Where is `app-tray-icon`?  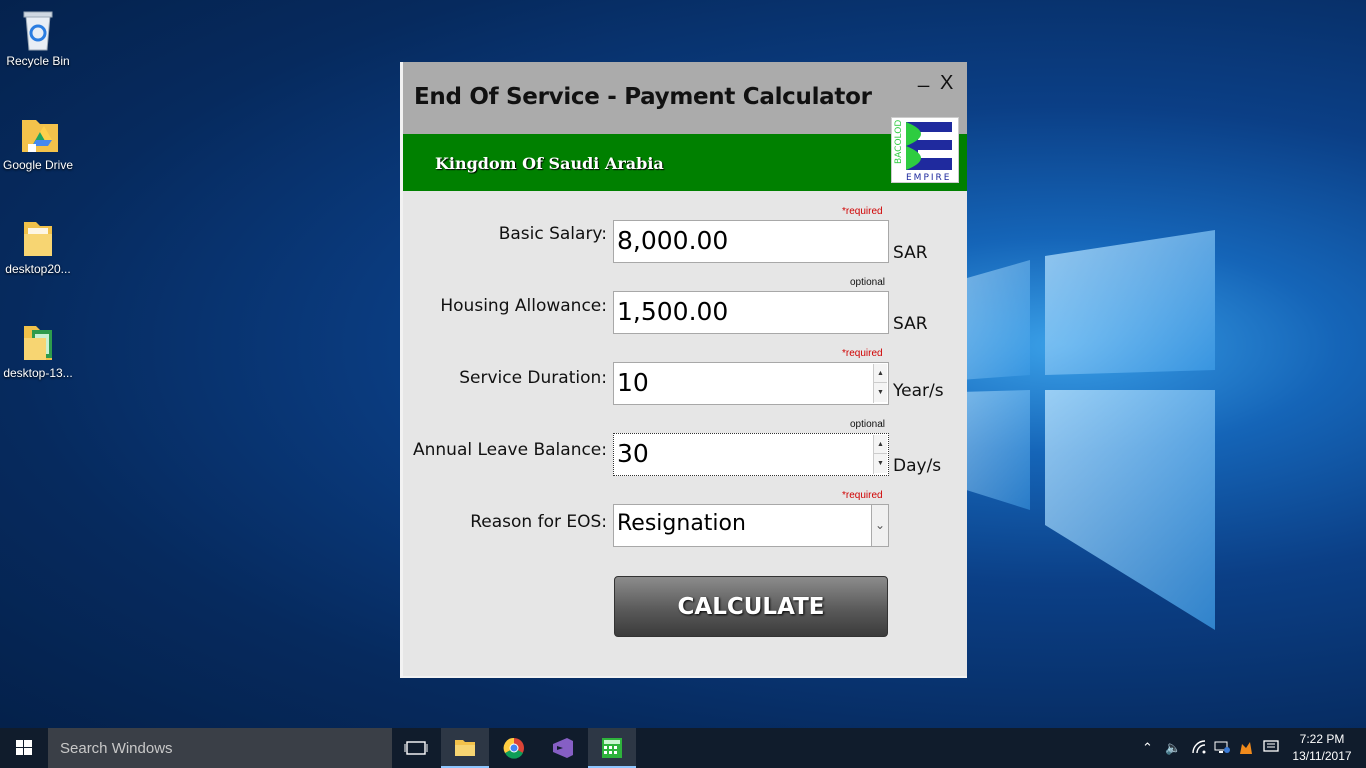
app-tray-icon is located at coordinates (1246, 749).